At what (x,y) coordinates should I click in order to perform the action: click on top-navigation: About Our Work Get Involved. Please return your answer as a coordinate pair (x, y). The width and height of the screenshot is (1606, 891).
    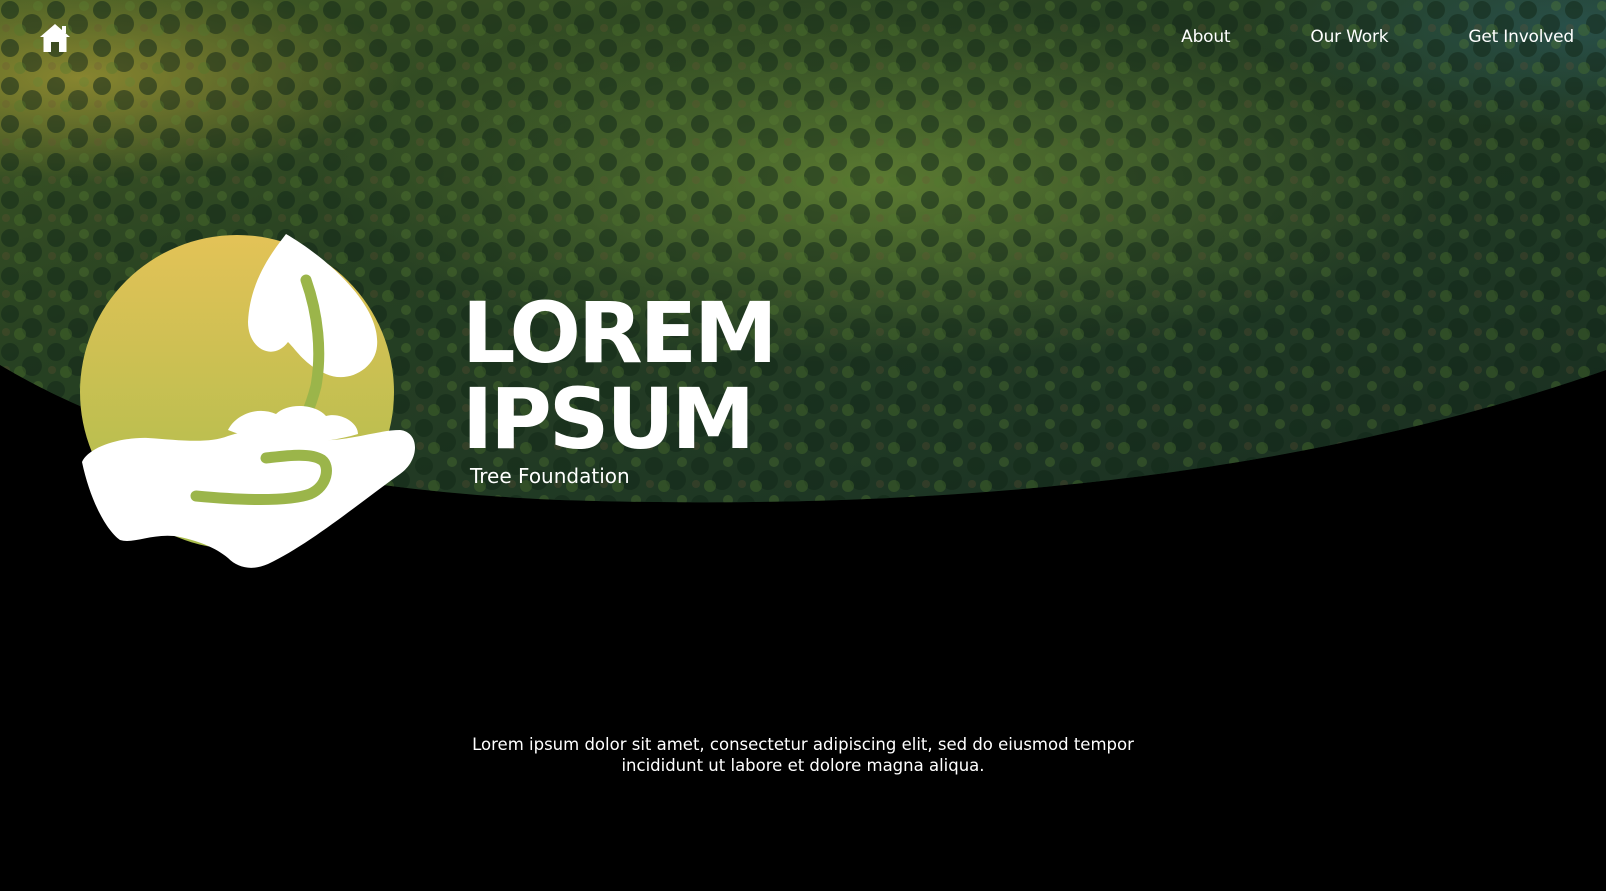
    Looking at the image, I should click on (1377, 37).